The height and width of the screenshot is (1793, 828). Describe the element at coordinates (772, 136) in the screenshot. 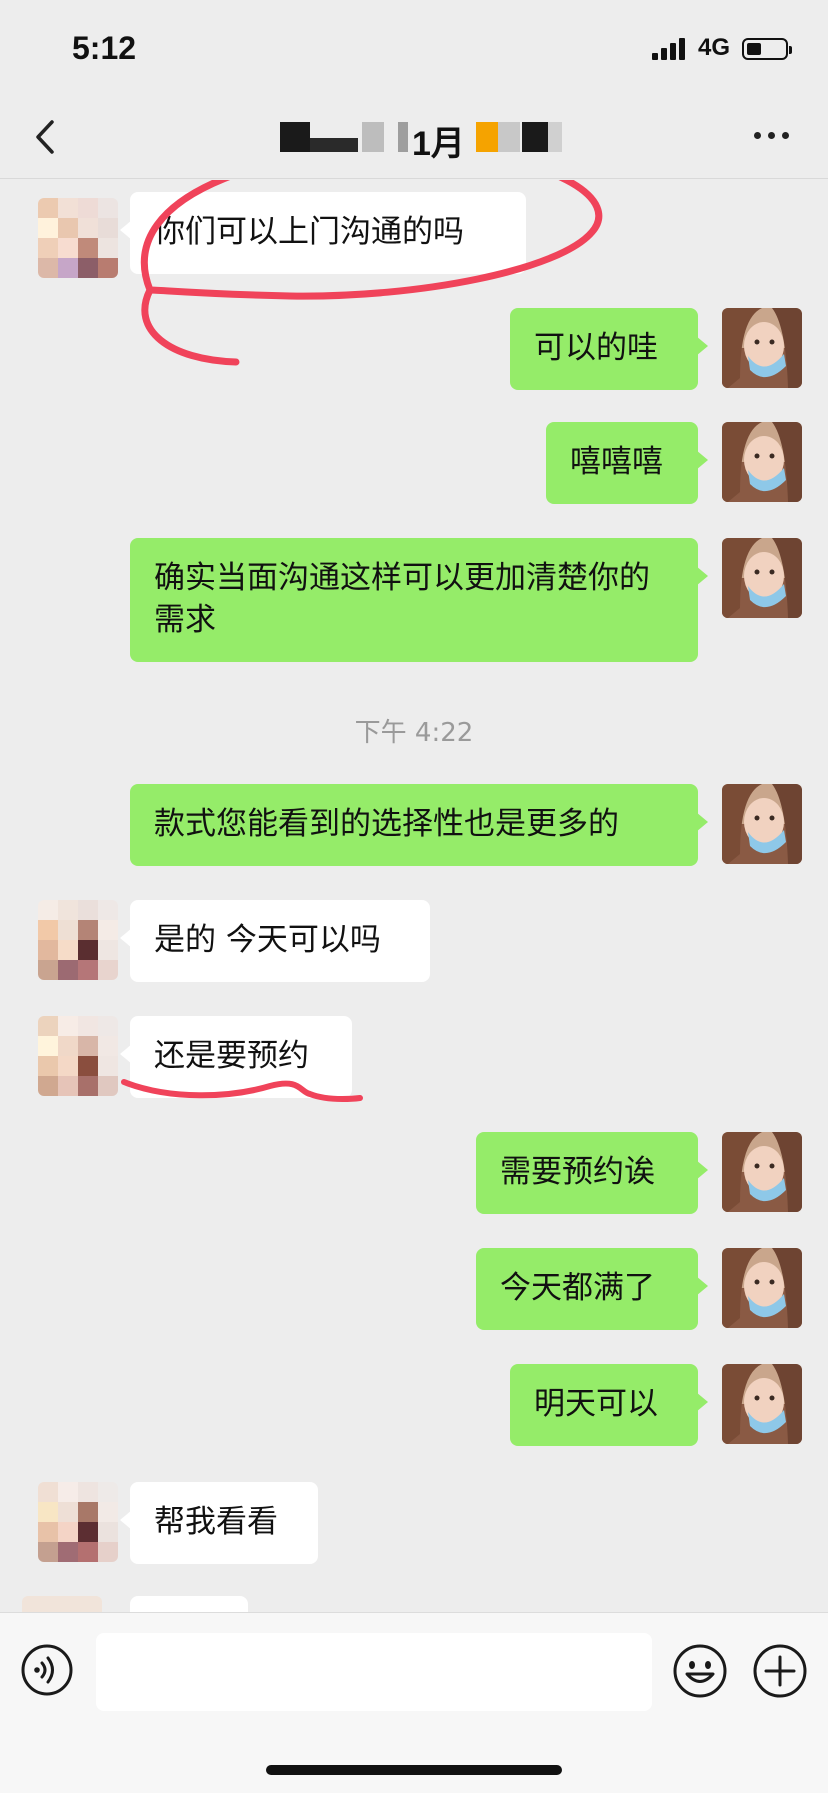

I see `more-dots-icon` at that location.